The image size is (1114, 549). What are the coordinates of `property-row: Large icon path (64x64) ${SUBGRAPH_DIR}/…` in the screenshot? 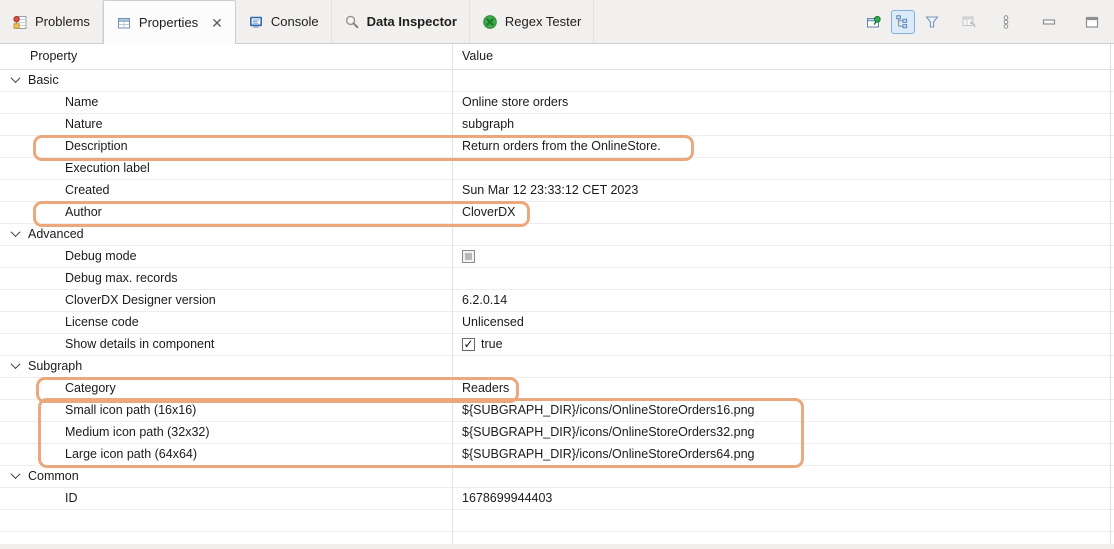 It's located at (557, 455).